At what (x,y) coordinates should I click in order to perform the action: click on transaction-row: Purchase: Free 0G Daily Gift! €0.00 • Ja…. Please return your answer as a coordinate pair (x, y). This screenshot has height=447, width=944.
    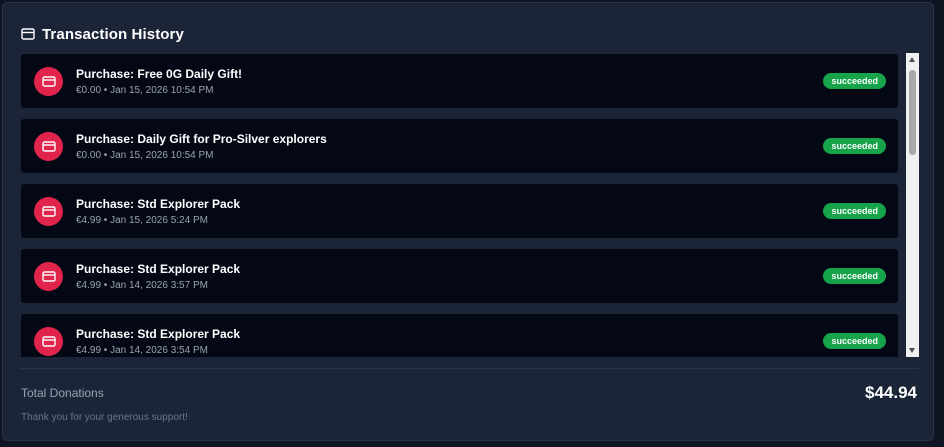
    Looking at the image, I should click on (459, 81).